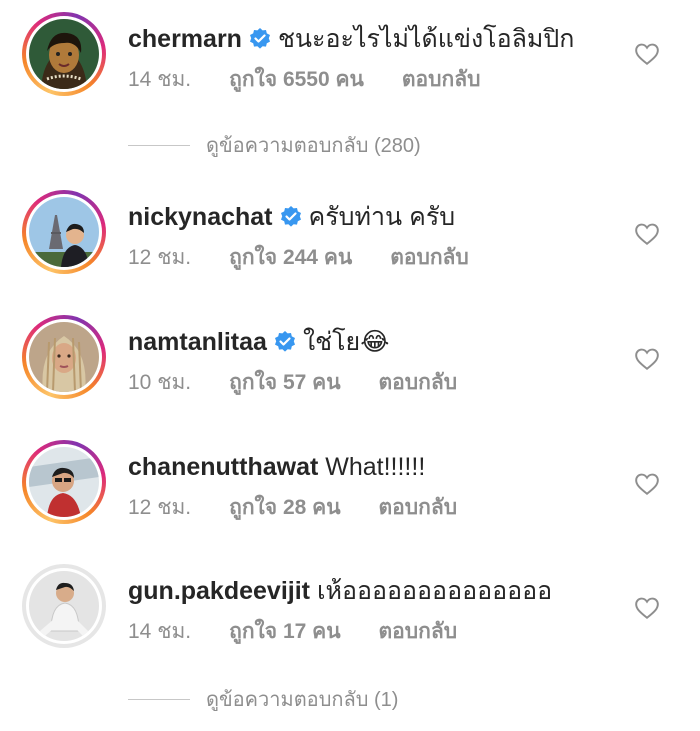  I want to click on view-replies-label: ดูข้อความตอบกลับ (1), so click(302, 699).